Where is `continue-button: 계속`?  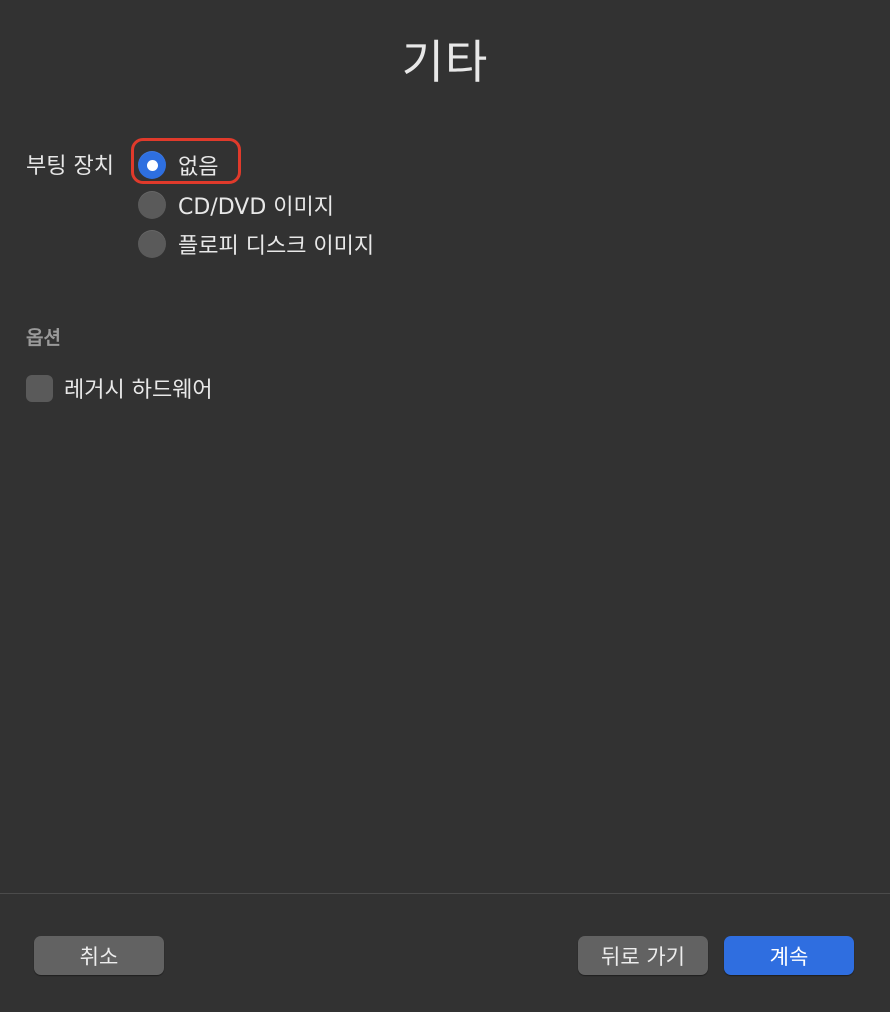 continue-button: 계속 is located at coordinates (789, 955).